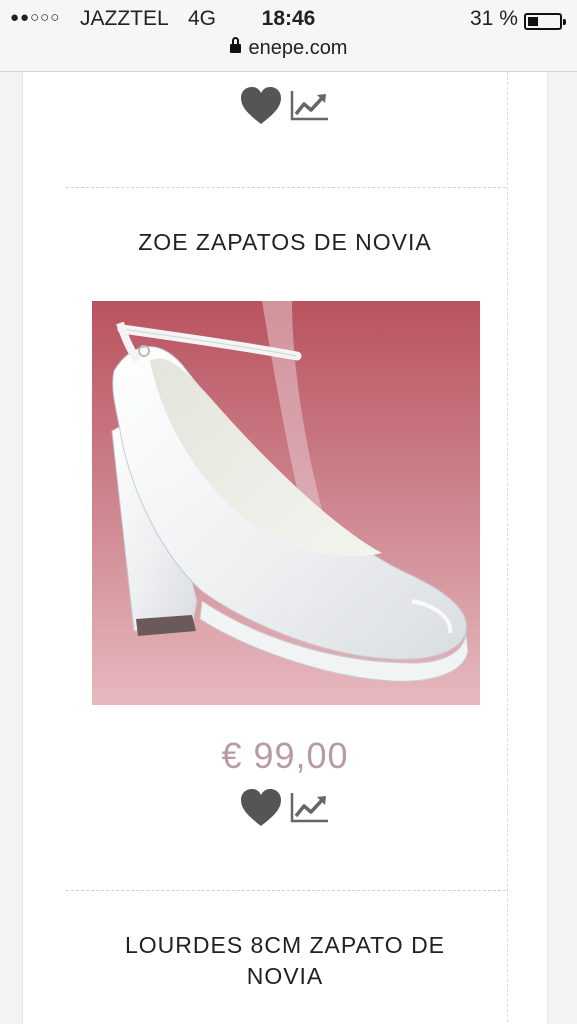 The width and height of the screenshot is (577, 1024). I want to click on status-bar: ●●○○○ JAZZTEL 4G 18:46 31 % enepe.com, so click(288, 36).